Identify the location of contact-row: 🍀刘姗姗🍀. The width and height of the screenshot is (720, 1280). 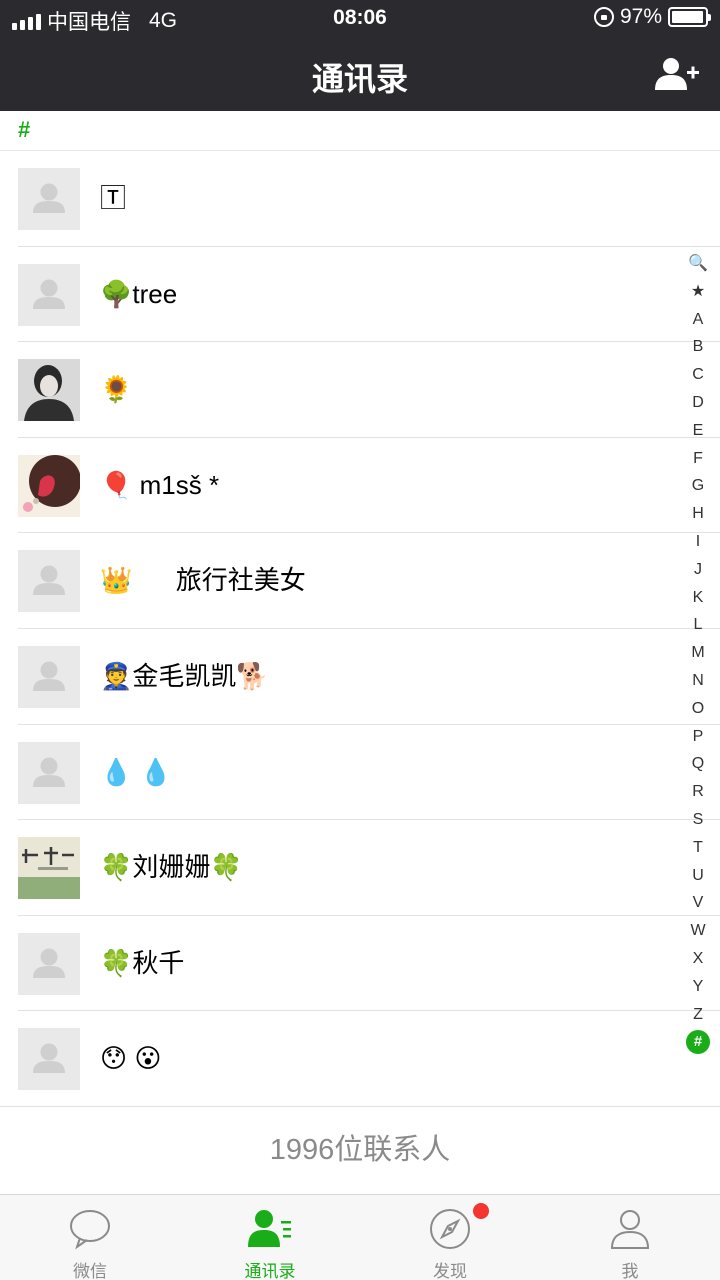
(360, 868).